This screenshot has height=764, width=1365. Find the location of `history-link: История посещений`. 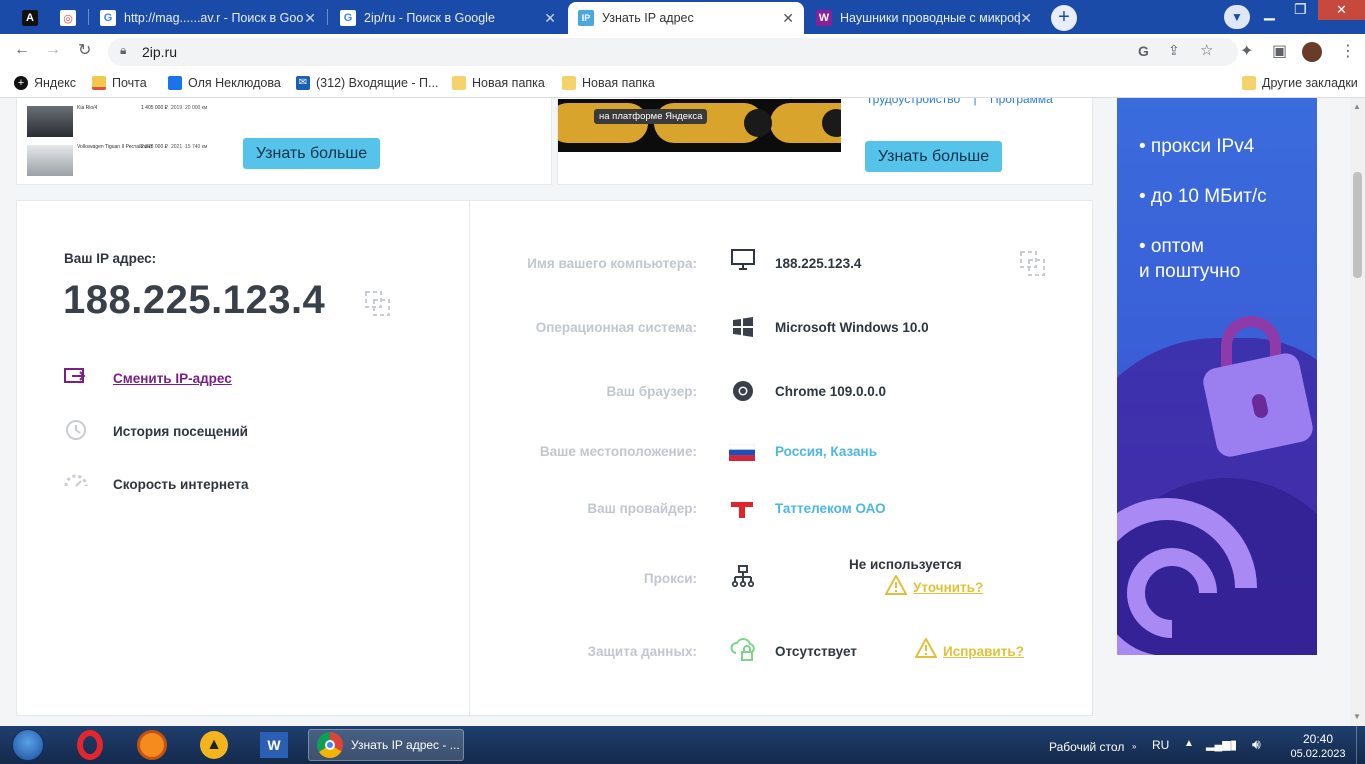

history-link: История посещений is located at coordinates (180, 431).